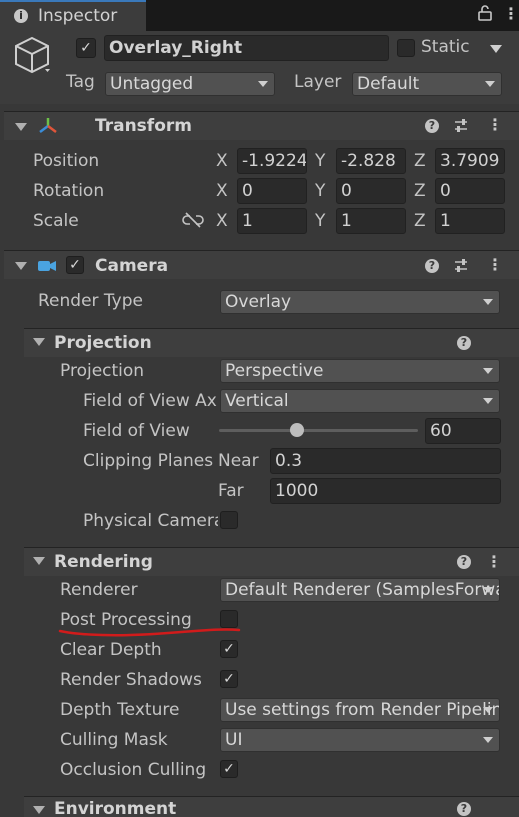  I want to click on far-label: Far, so click(231, 491).